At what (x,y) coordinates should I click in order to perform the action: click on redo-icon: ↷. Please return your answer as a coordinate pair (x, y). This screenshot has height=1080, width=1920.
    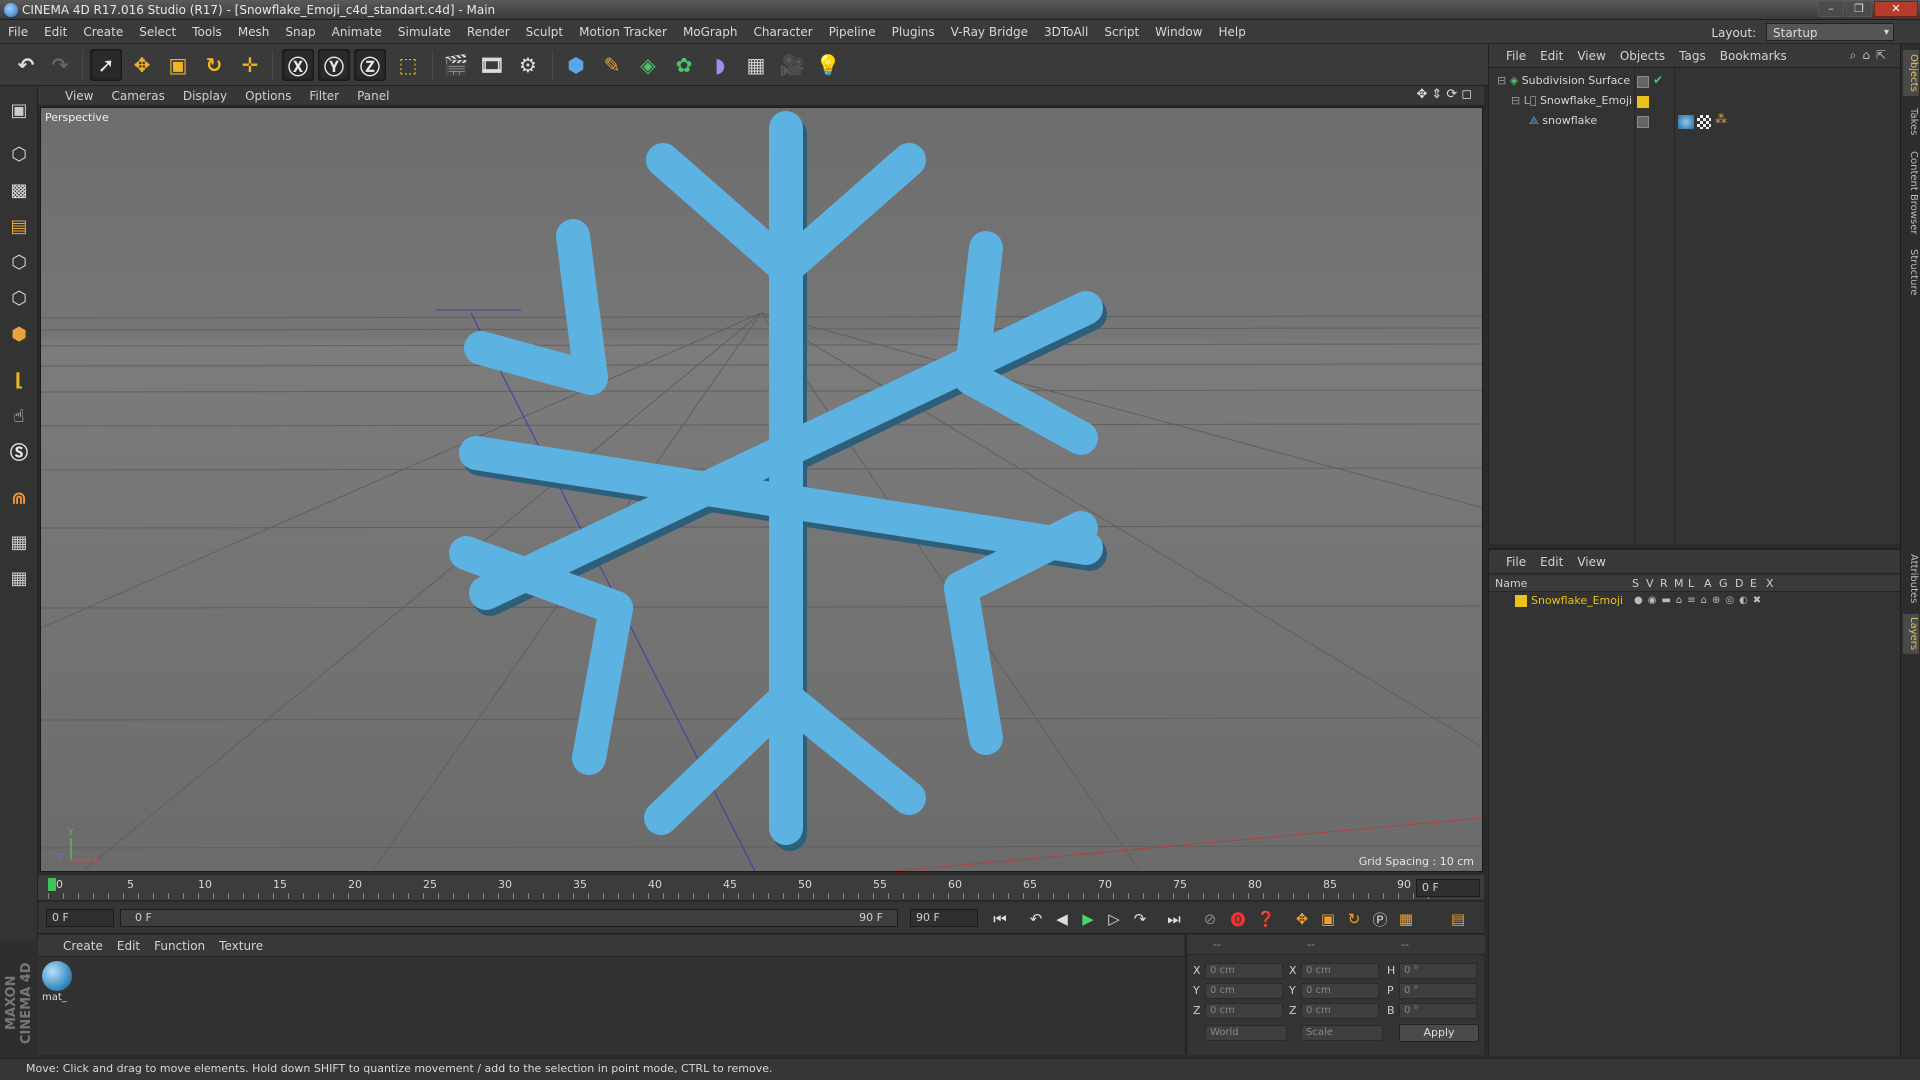
    Looking at the image, I should click on (60, 65).